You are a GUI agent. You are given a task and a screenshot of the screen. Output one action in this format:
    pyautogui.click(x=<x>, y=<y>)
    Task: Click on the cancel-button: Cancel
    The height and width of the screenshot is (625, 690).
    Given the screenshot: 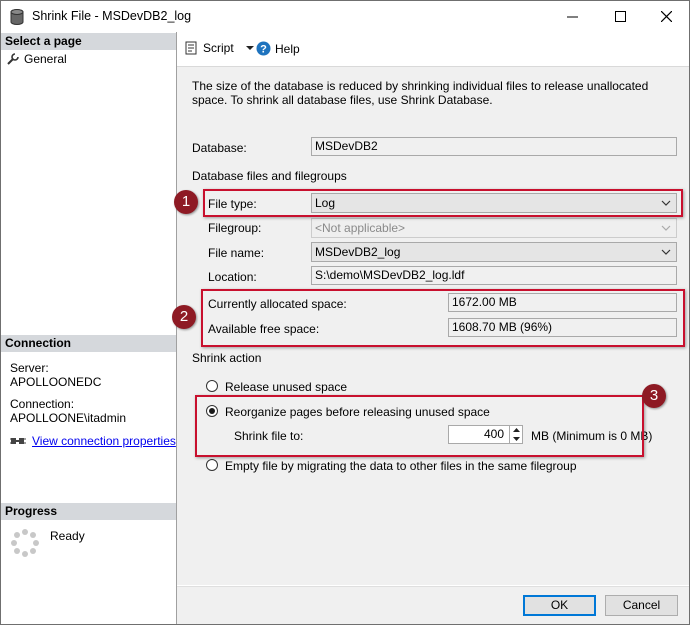 What is the action you would take?
    pyautogui.click(x=641, y=605)
    